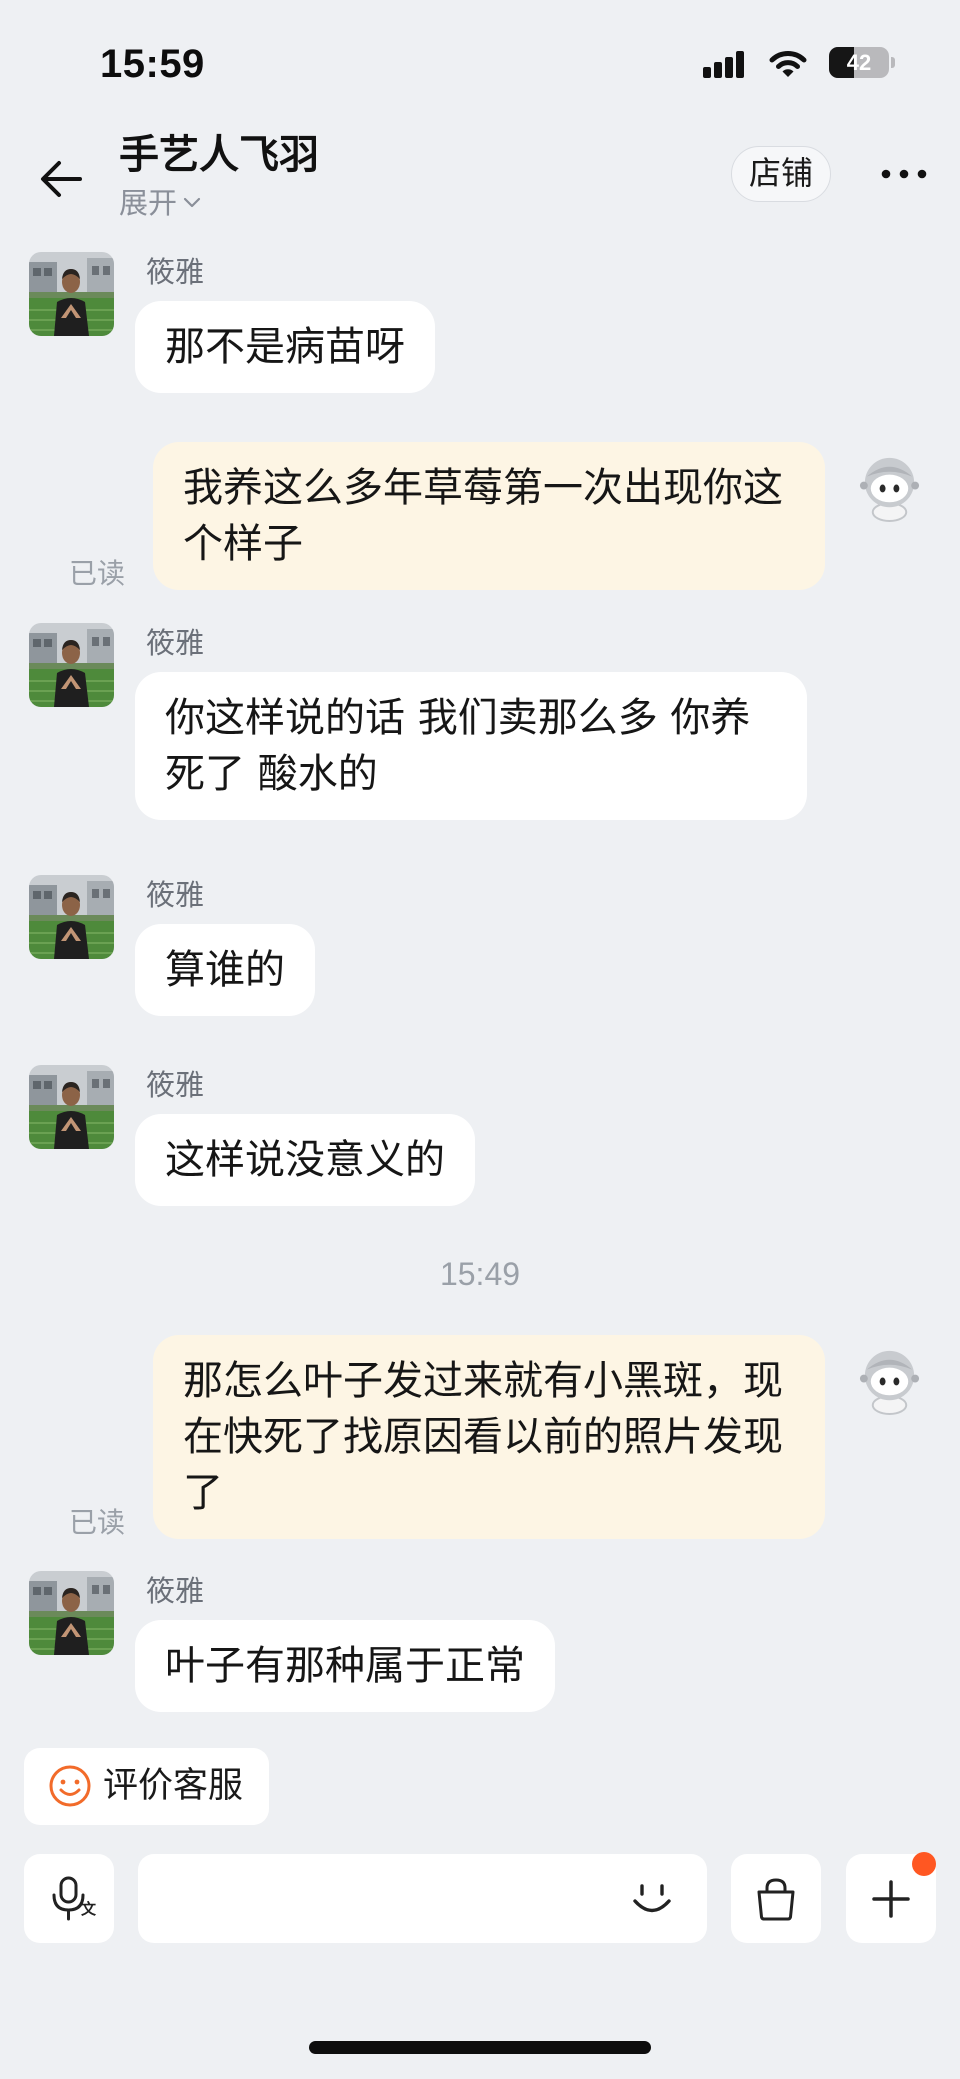  What do you see at coordinates (924, 1864) in the screenshot?
I see `notification-dot` at bounding box center [924, 1864].